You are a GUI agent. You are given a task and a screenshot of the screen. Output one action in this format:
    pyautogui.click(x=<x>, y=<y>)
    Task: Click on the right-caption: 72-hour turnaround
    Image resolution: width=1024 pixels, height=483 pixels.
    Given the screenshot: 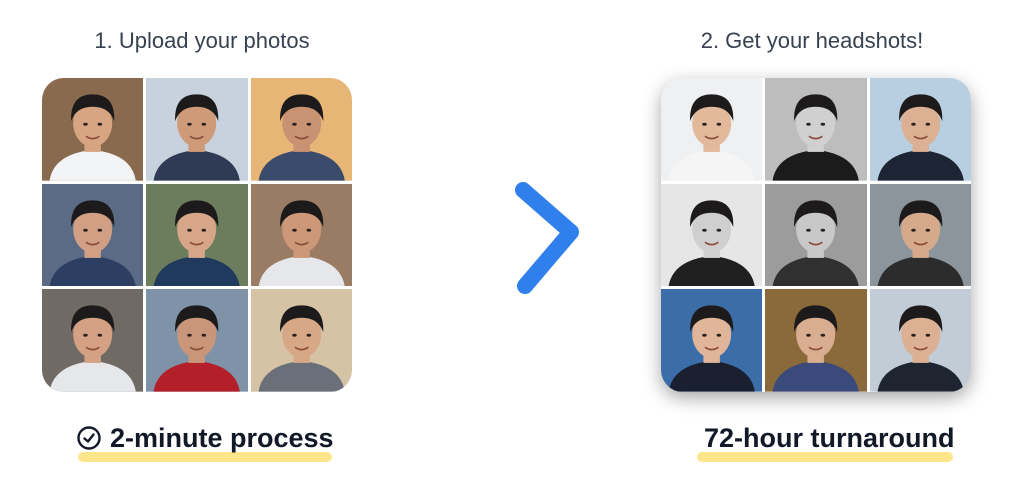 What is the action you would take?
    pyautogui.click(x=829, y=438)
    